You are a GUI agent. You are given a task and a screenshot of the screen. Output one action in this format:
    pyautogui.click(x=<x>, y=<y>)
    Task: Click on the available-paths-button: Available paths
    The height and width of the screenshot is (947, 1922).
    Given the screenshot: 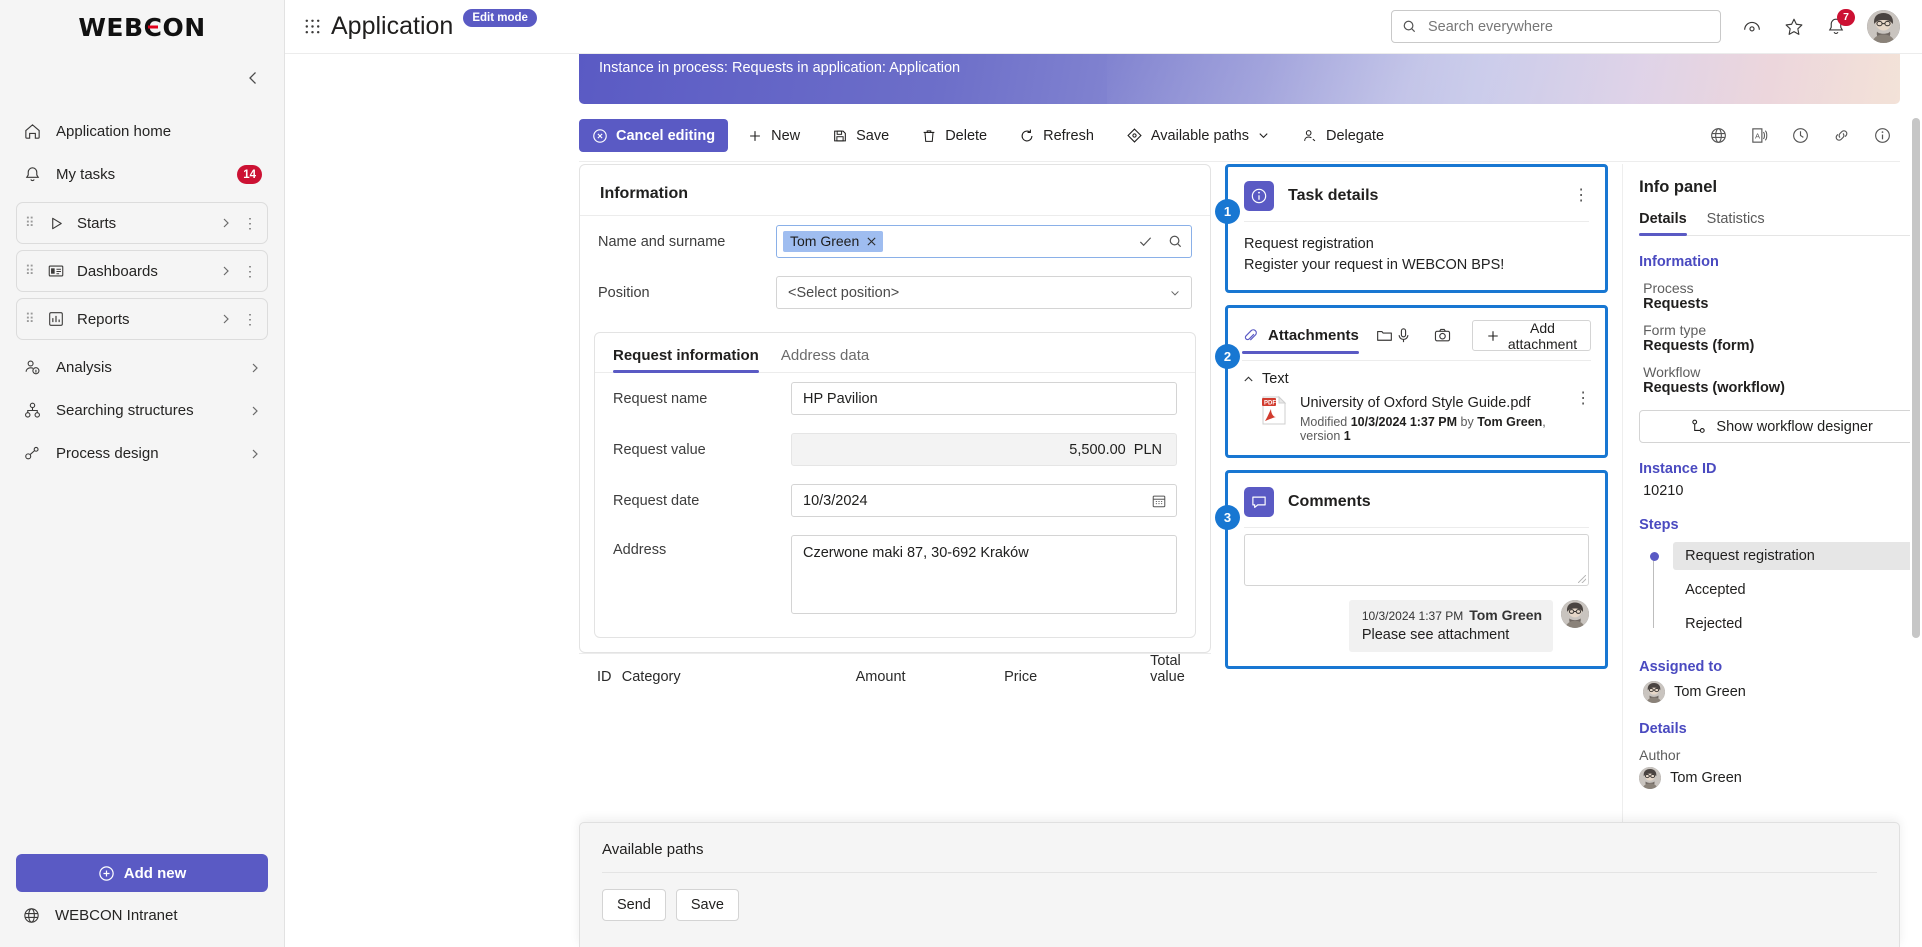 What is the action you would take?
    pyautogui.click(x=1198, y=135)
    